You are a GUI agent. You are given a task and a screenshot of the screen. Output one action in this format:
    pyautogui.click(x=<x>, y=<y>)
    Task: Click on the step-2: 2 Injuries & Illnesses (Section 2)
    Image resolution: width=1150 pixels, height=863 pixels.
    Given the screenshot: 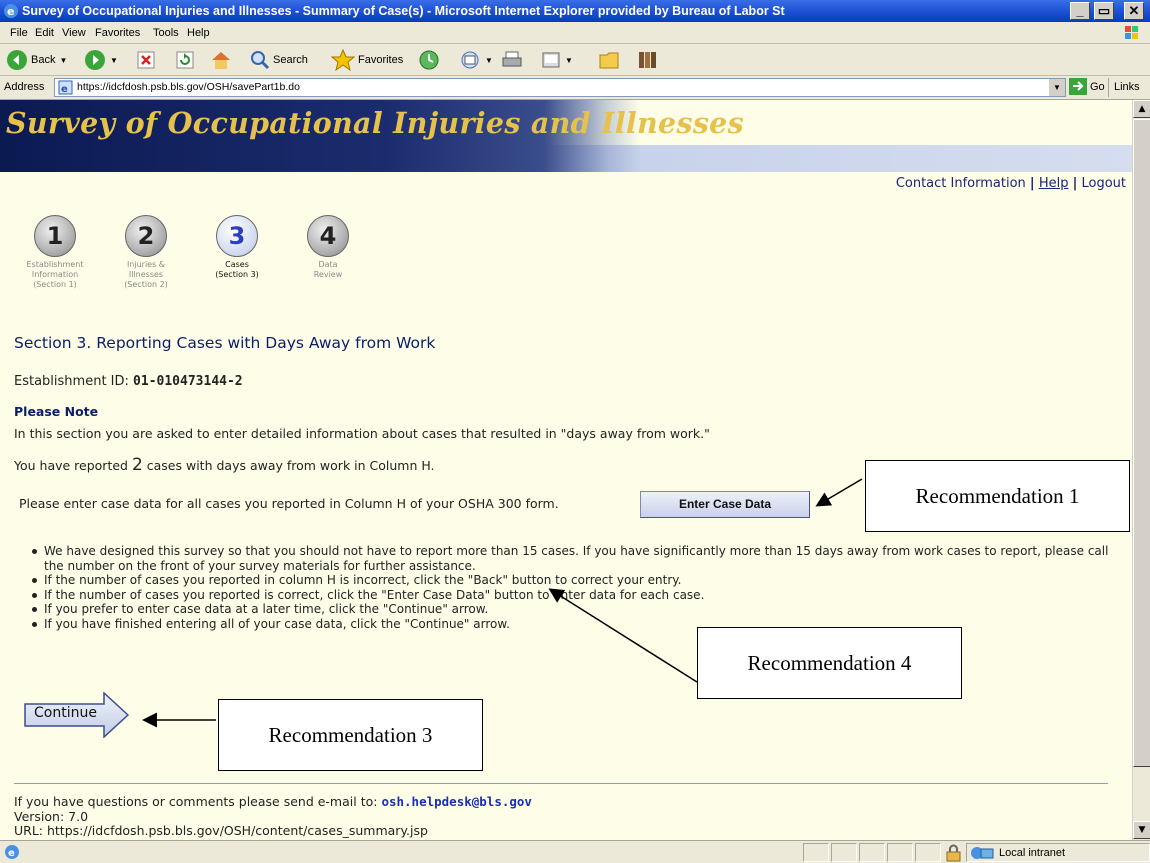 What is the action you would take?
    pyautogui.click(x=146, y=252)
    